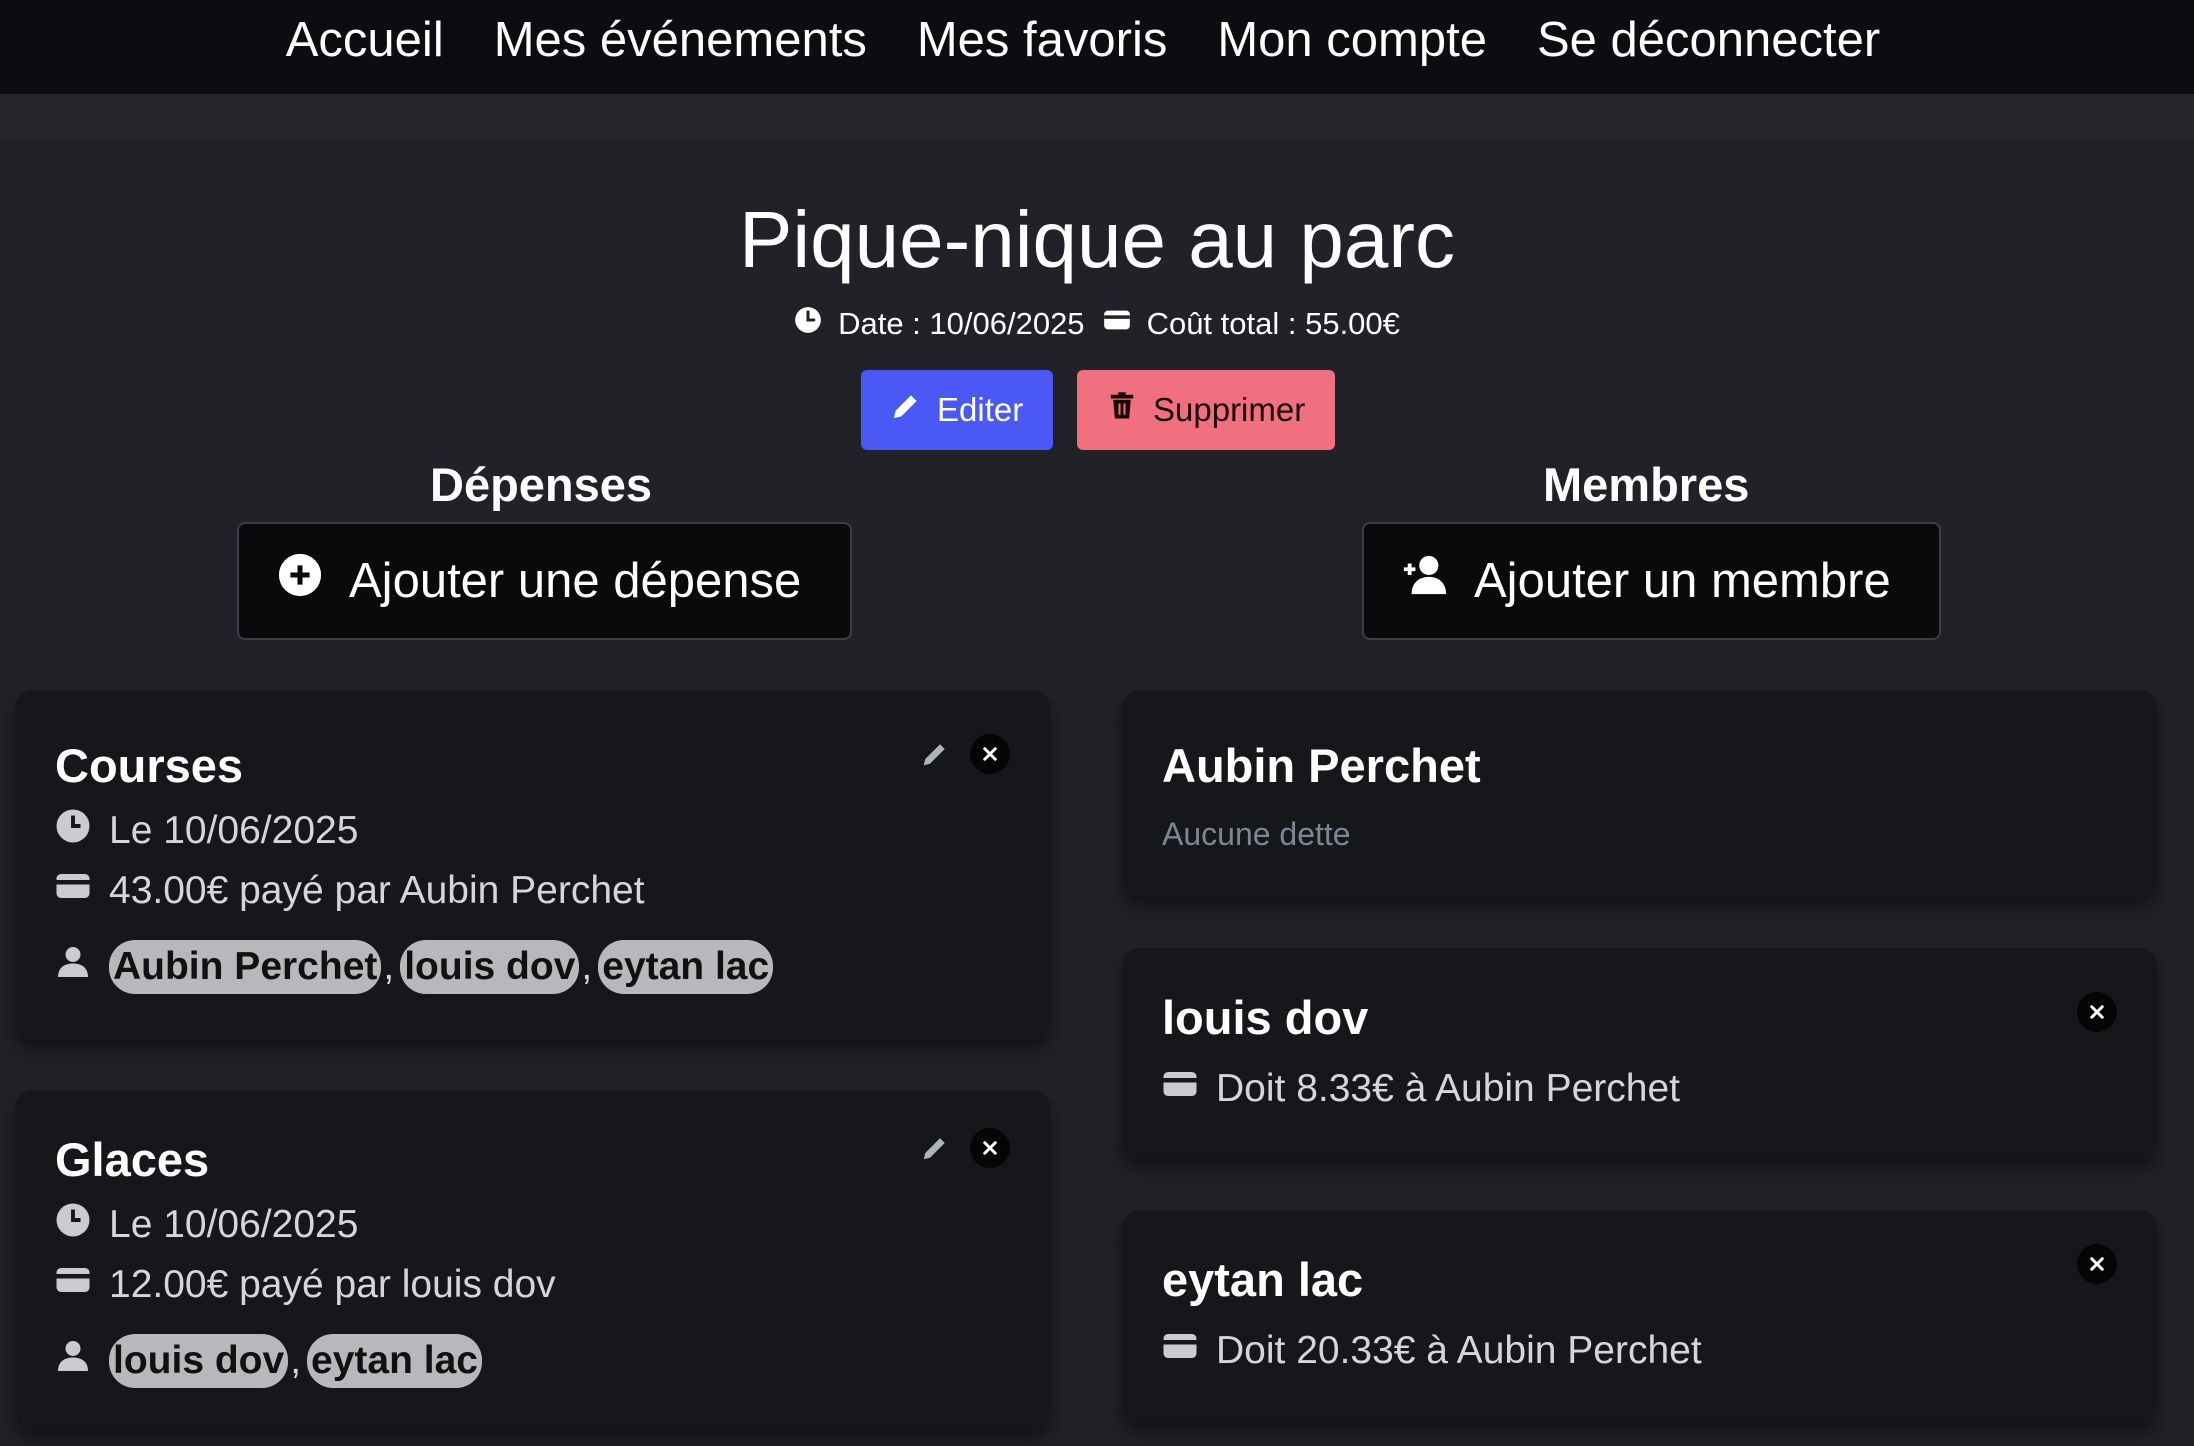 The image size is (2194, 1446). I want to click on event-title: Pique-nique au parc, so click(1097, 239).